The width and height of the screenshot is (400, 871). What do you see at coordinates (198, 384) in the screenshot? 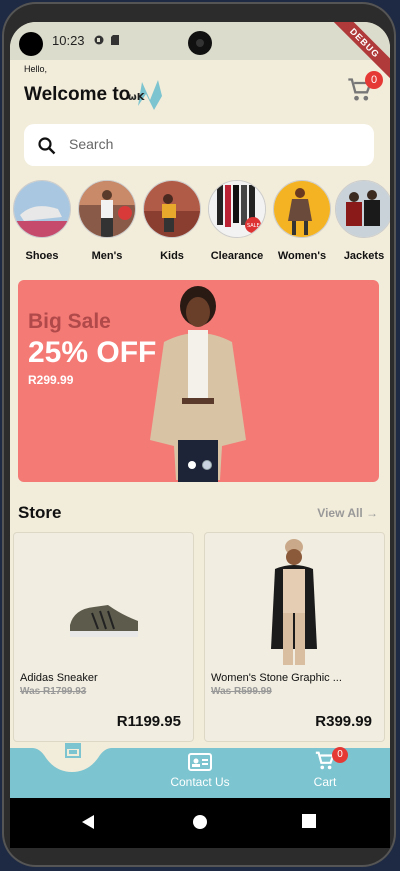
I see `banner-model-image` at bounding box center [198, 384].